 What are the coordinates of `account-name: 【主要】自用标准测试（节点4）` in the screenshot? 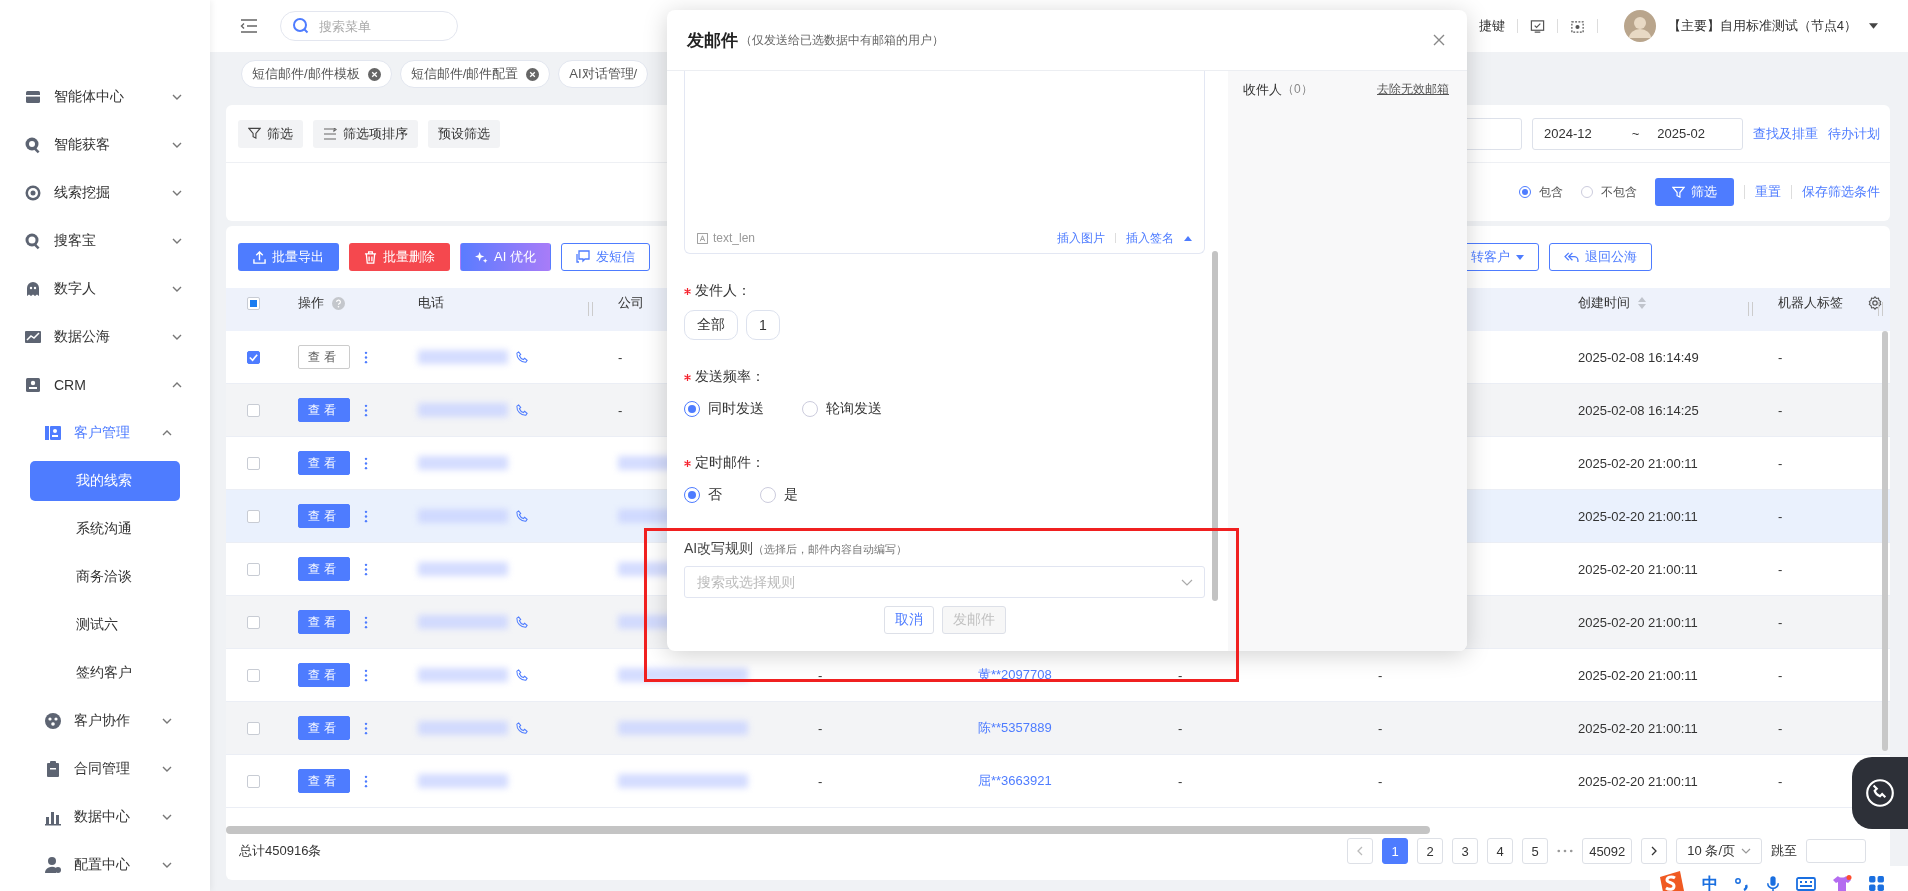 It's located at (1762, 26).